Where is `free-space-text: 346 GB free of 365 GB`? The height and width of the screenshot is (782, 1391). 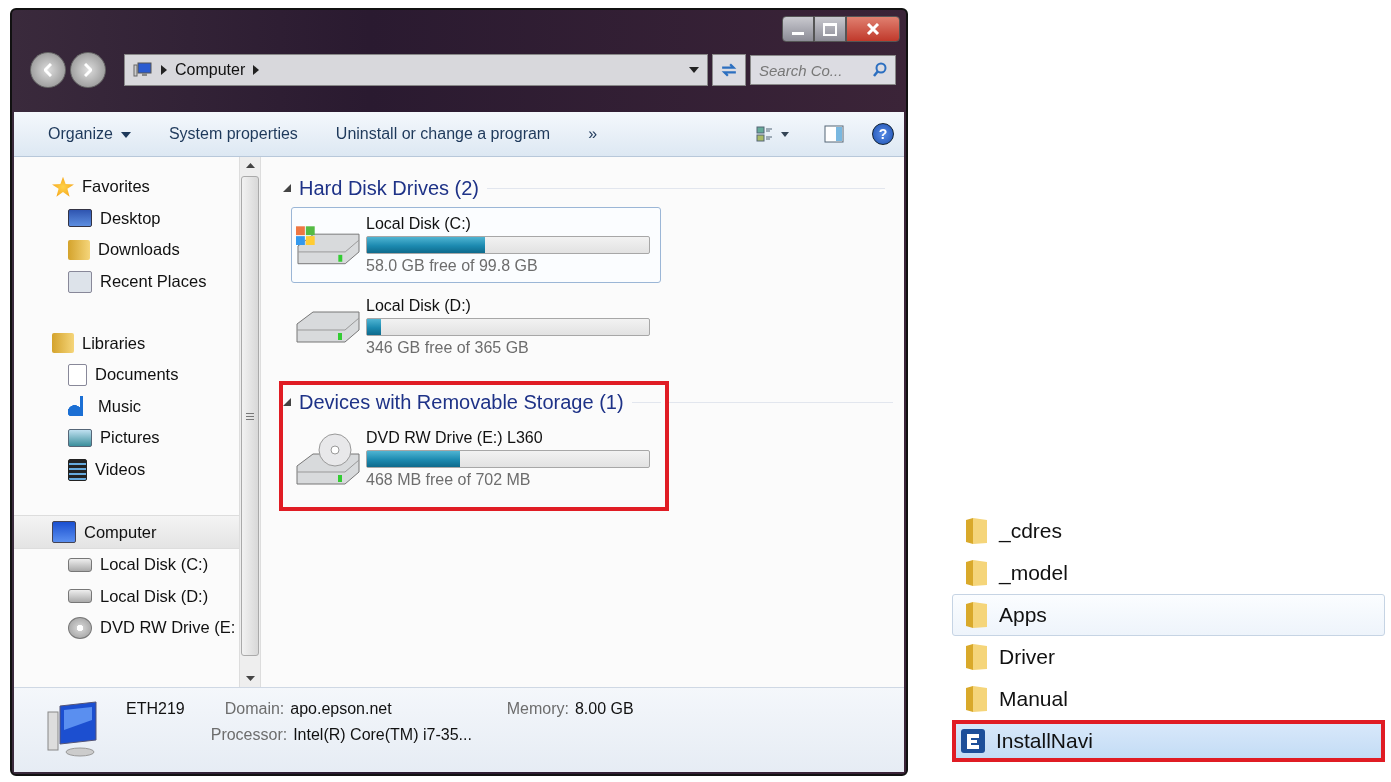 free-space-text: 346 GB free of 365 GB is located at coordinates (448, 348).